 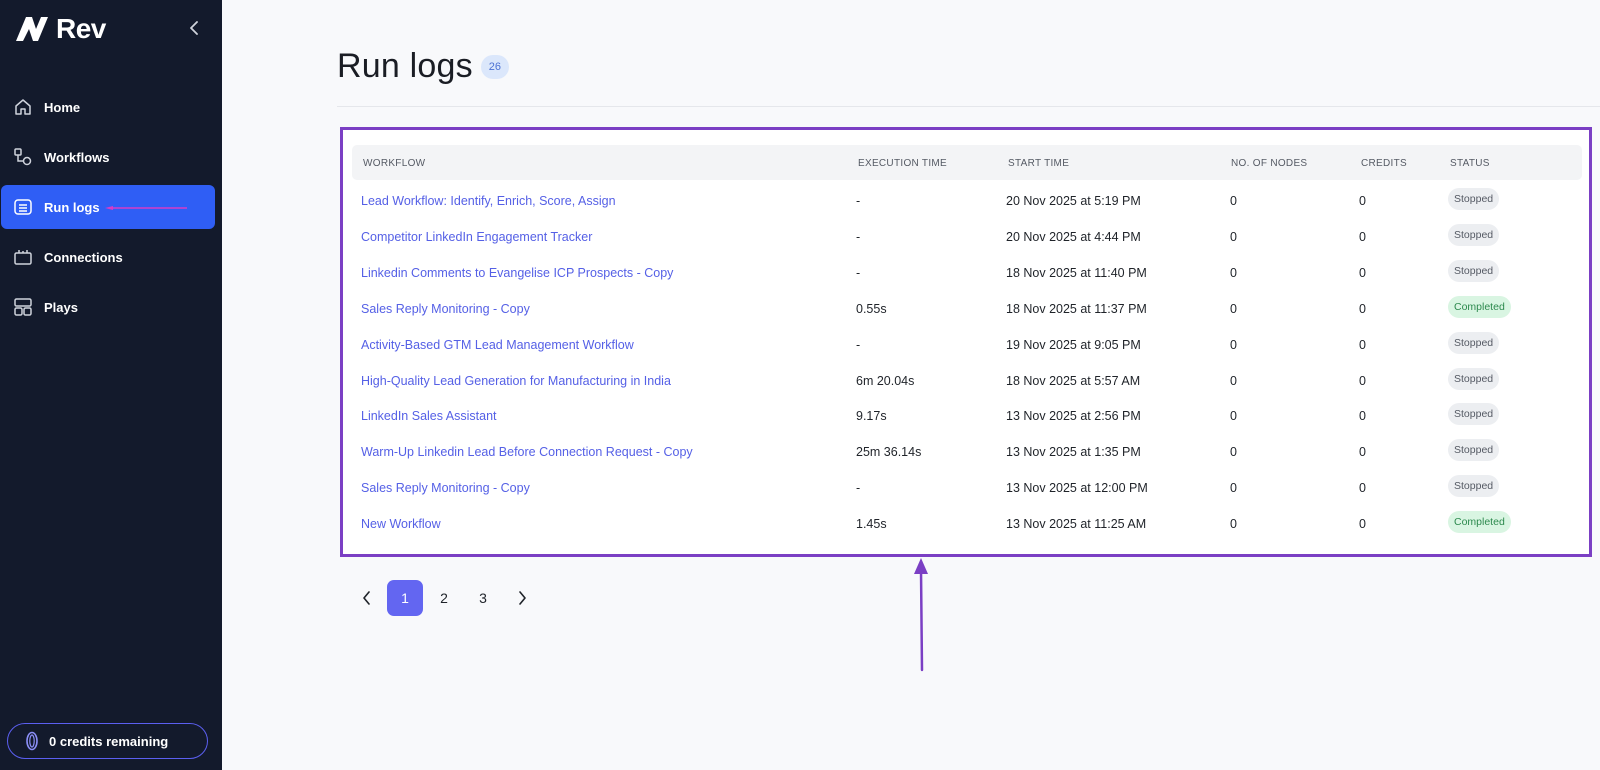 I want to click on start-time-cell: 18 Nov 2025 at 5:57 AM, so click(x=1073, y=380).